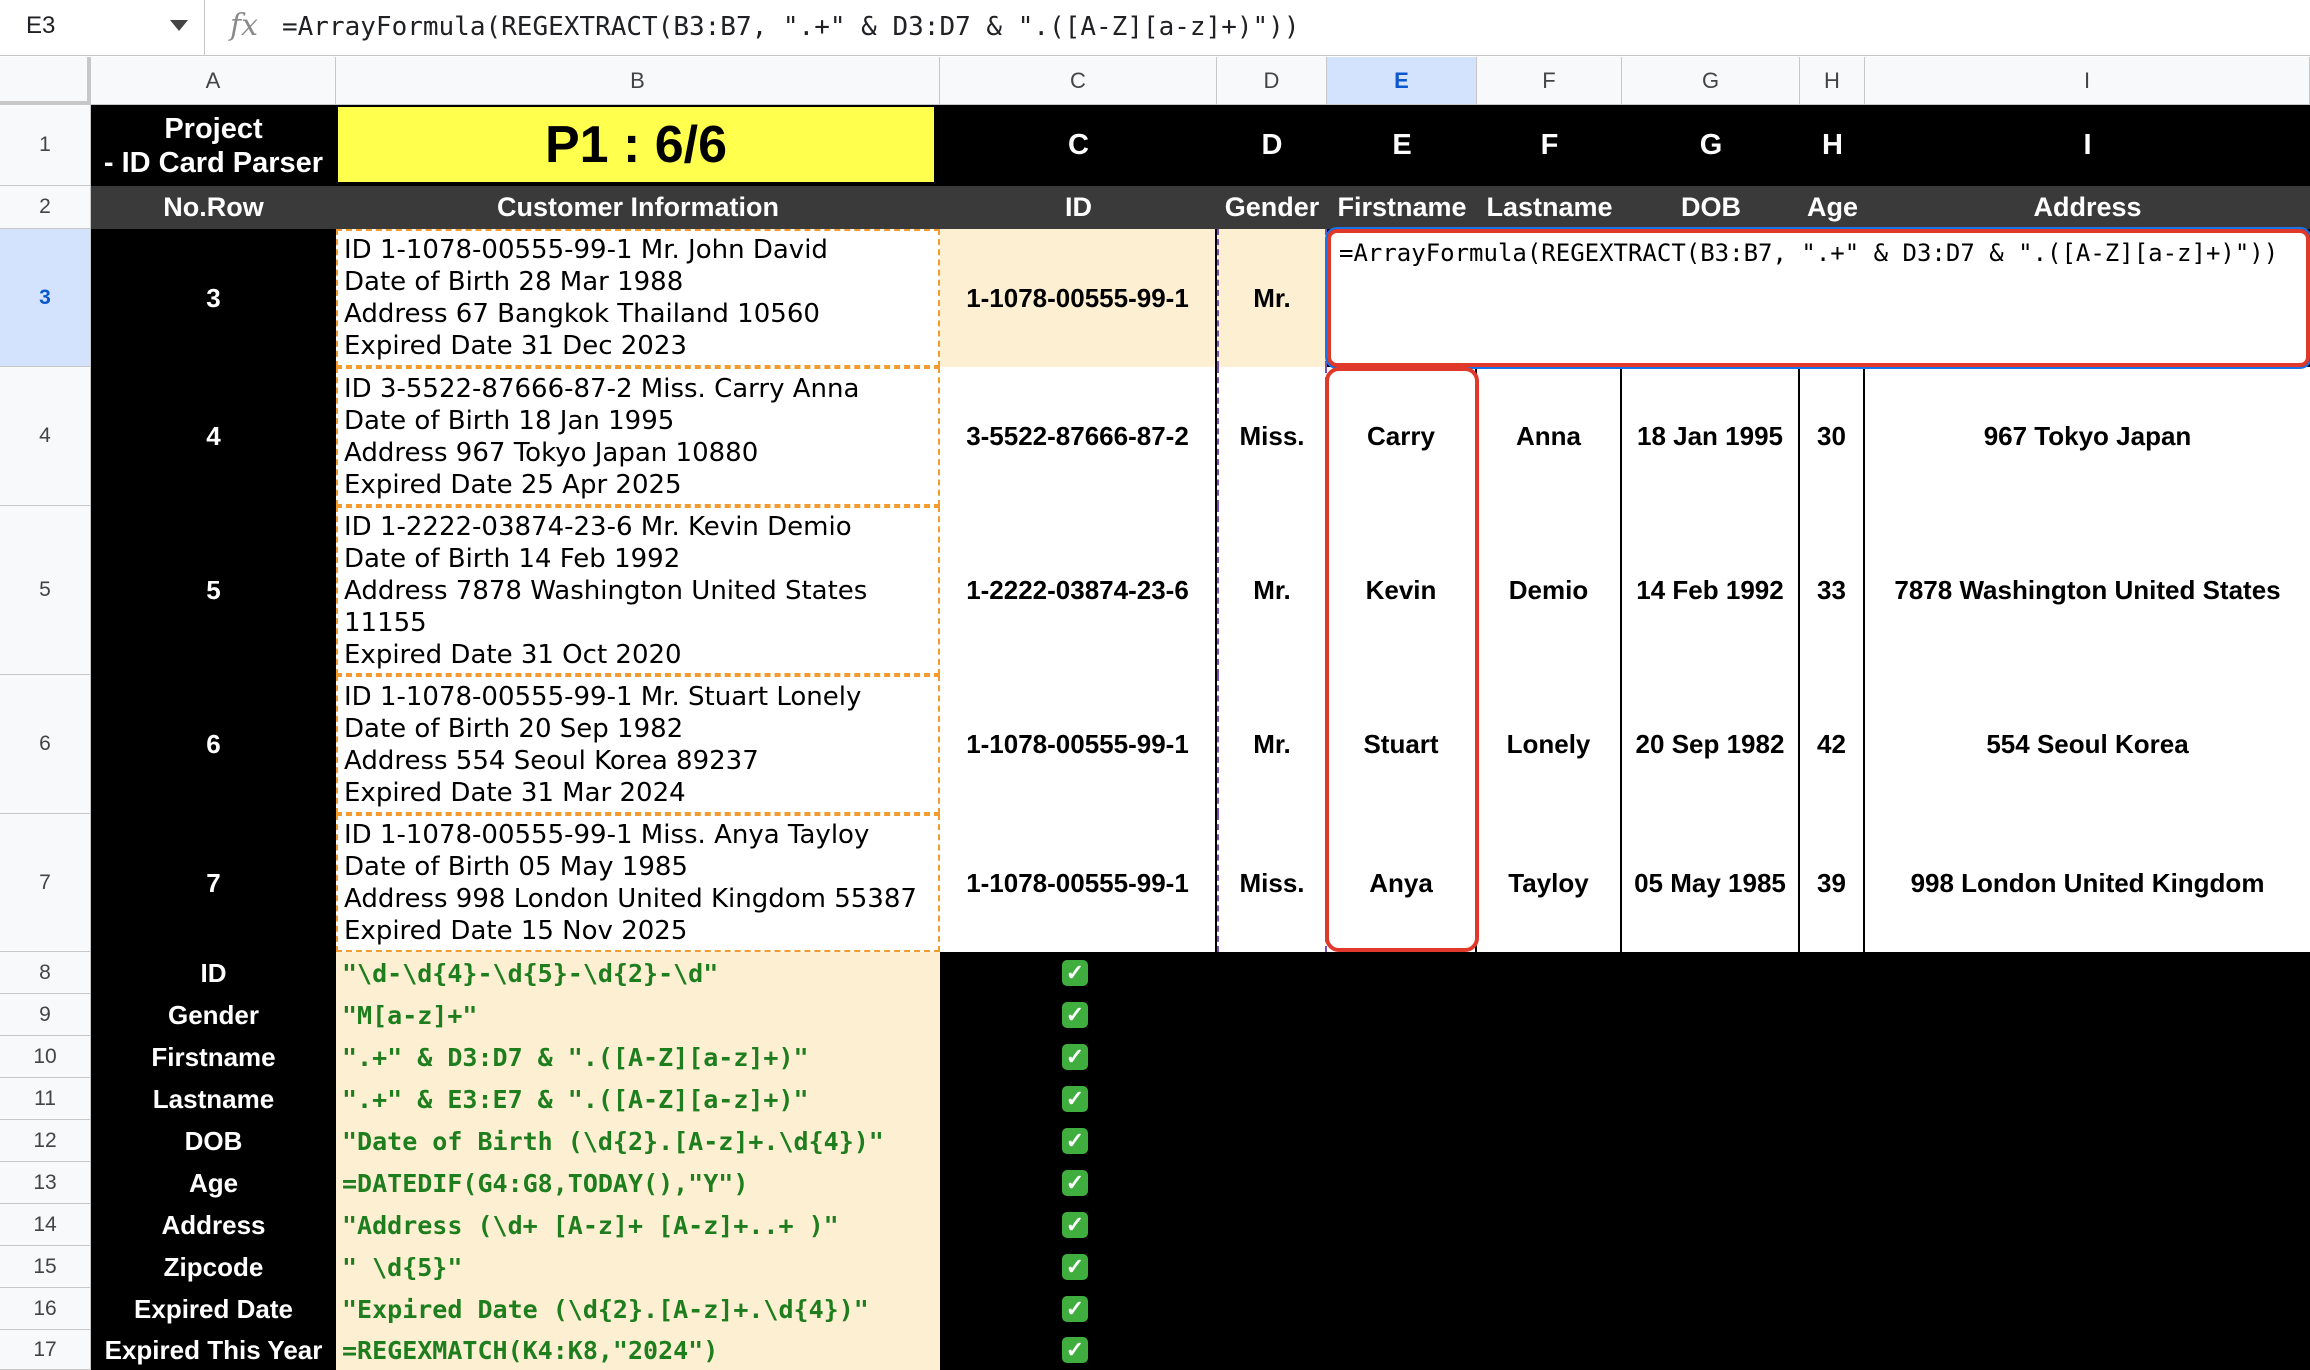  Describe the element at coordinates (1549, 590) in the screenshot. I see `lastname-cell: Demio` at that location.